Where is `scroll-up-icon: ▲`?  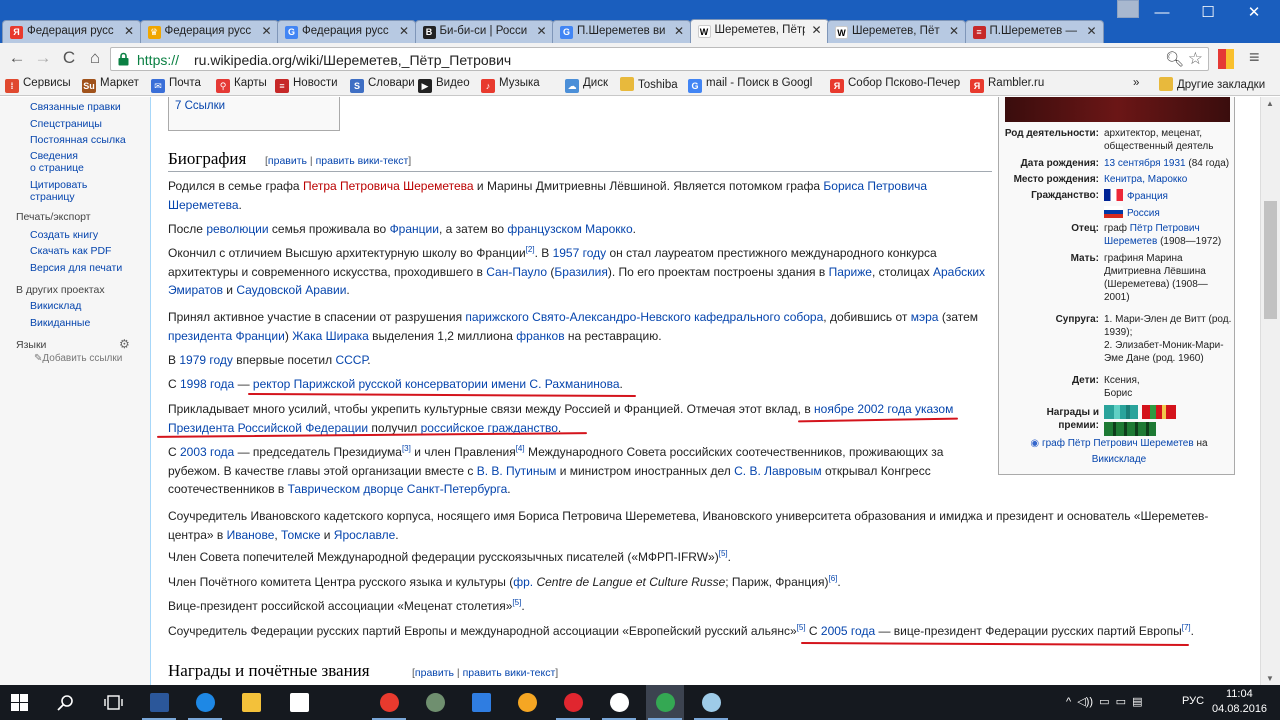
scroll-up-icon: ▲ is located at coordinates (1270, 103).